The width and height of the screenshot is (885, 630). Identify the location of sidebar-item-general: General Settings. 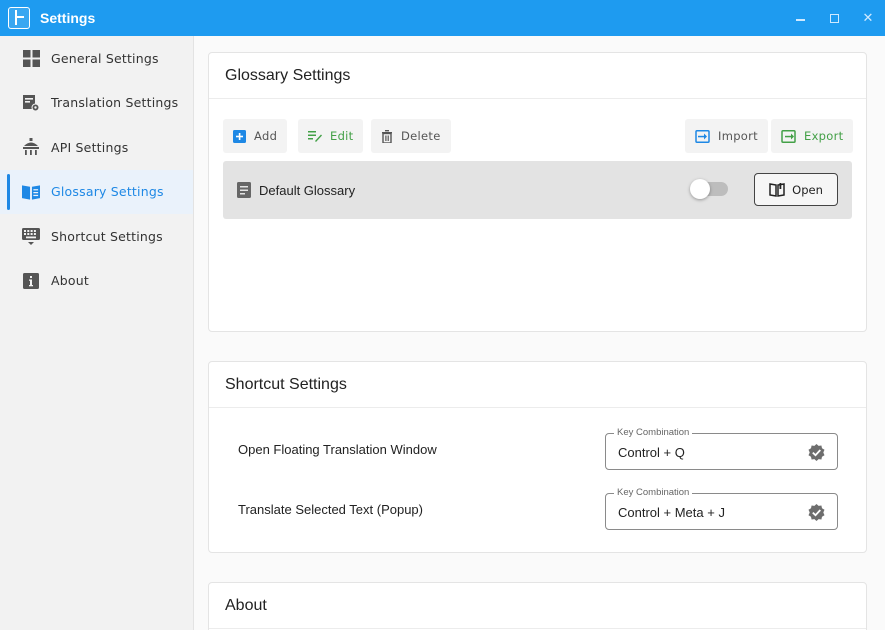
(96, 58).